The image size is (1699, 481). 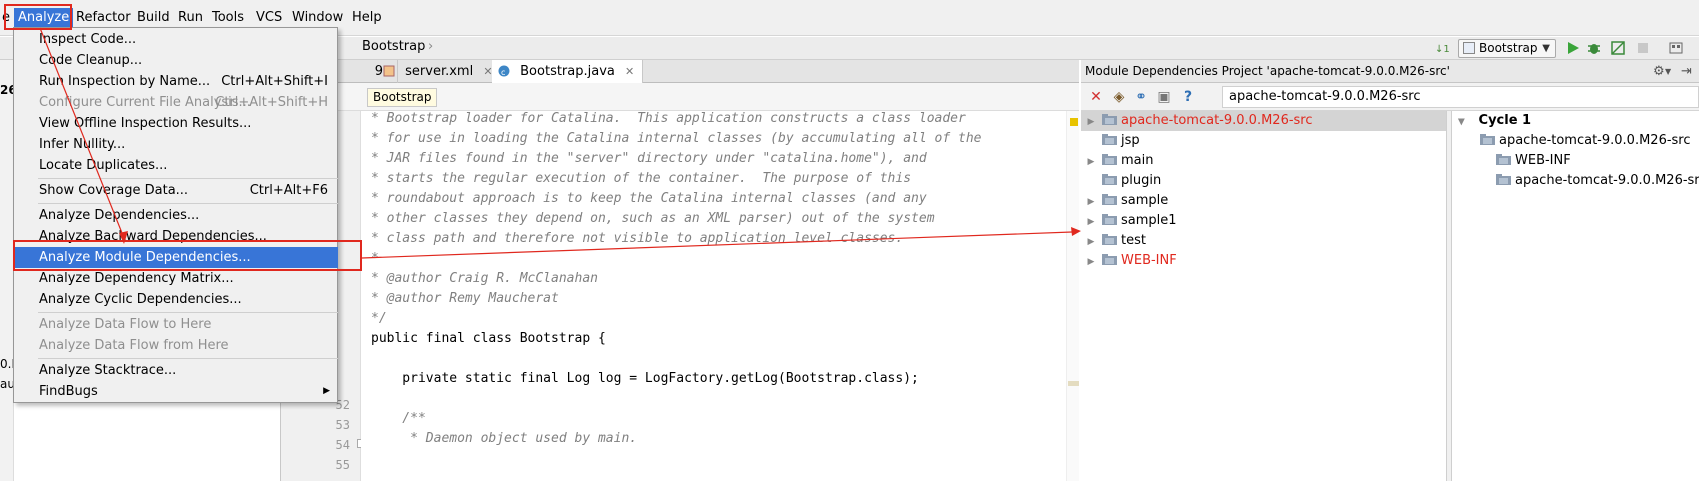 What do you see at coordinates (1263, 121) in the screenshot?
I see `tree-item: ▶ apache-tomcat-9.0.0.M26-src` at bounding box center [1263, 121].